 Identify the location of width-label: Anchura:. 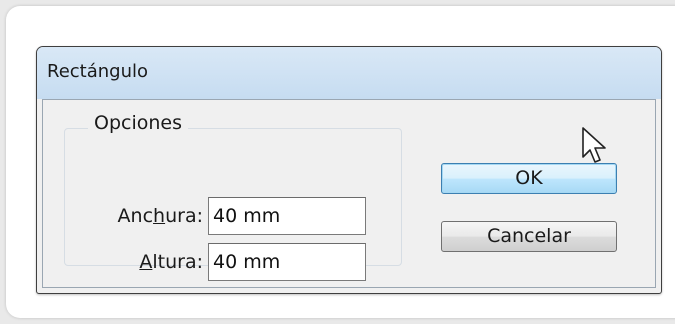
(160, 216).